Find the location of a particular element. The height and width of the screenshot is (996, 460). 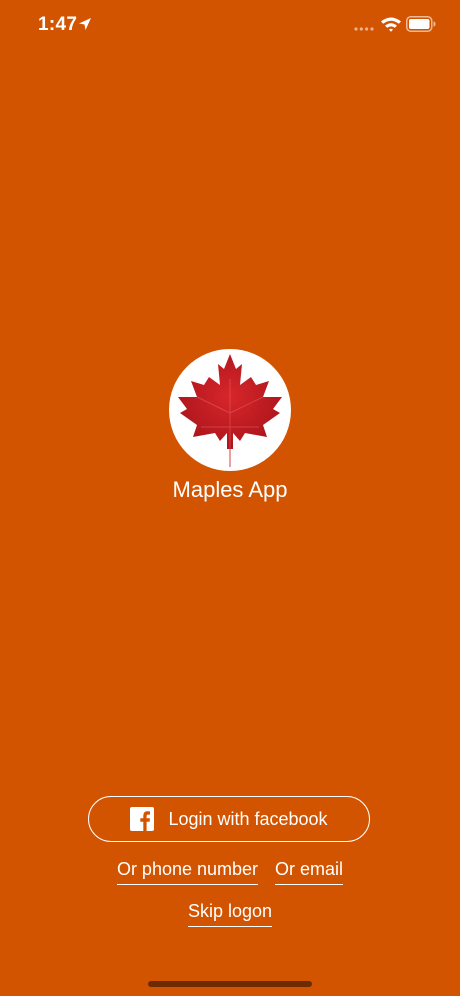

alt-login-links: Or phone number Or email is located at coordinates (230, 870).